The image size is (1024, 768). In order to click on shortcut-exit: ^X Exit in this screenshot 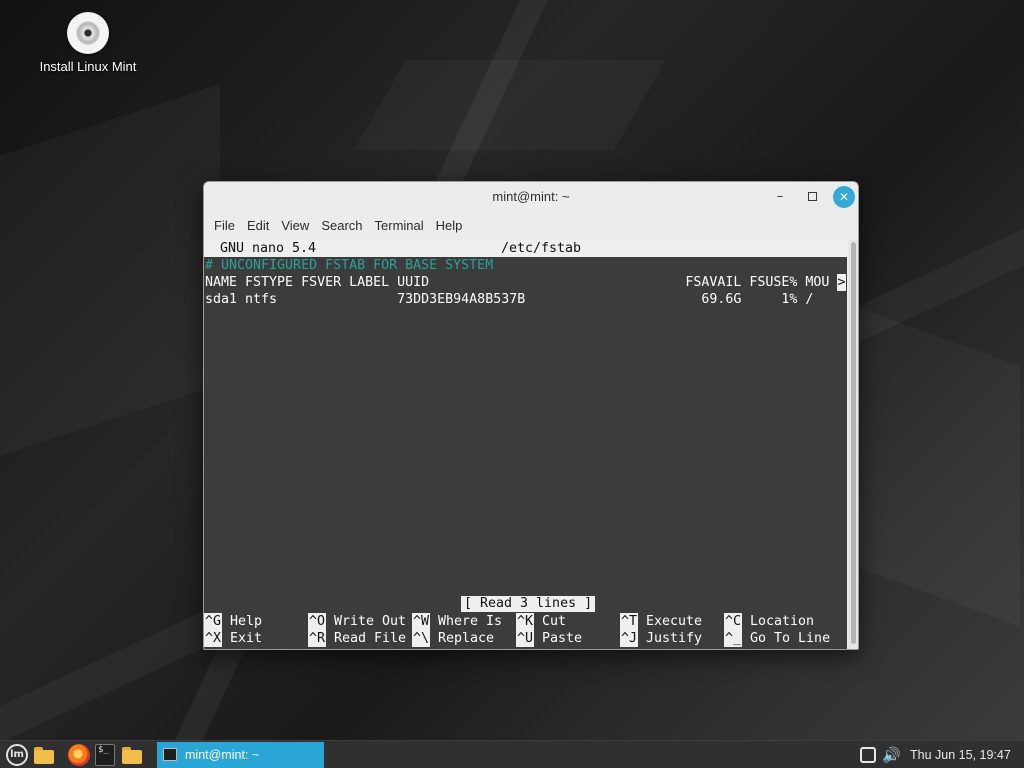, I will do `click(233, 638)`.